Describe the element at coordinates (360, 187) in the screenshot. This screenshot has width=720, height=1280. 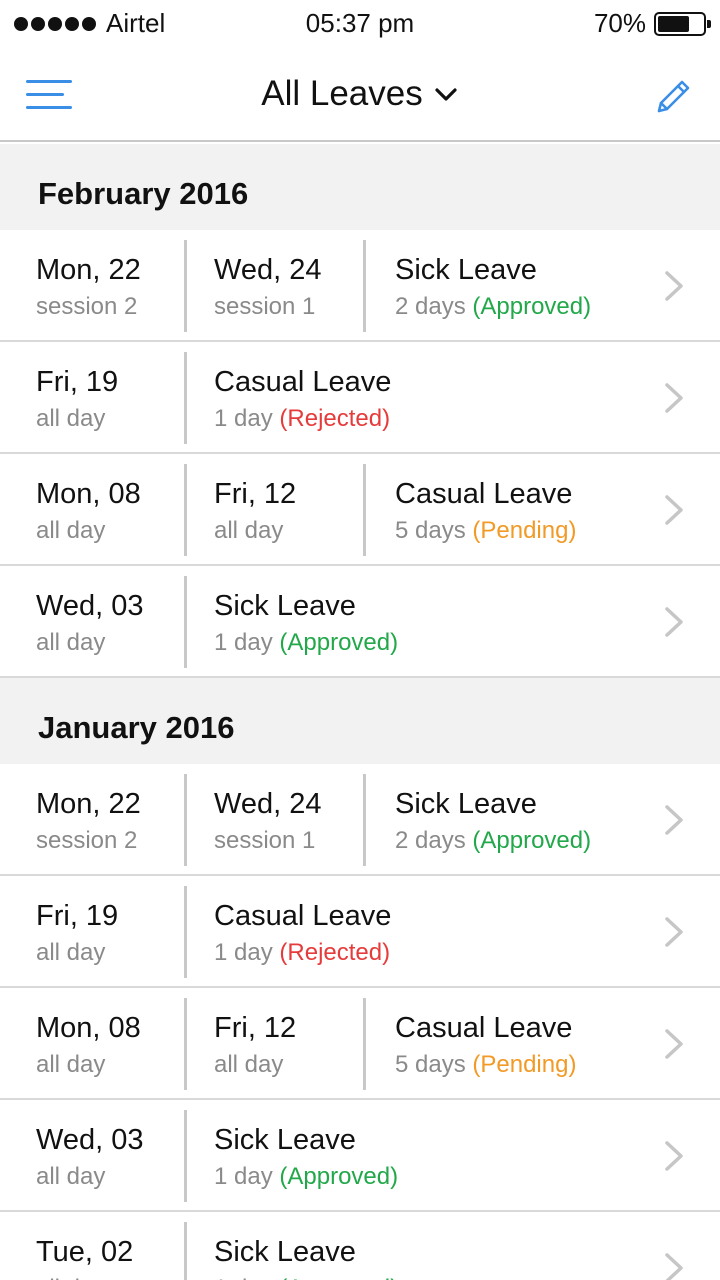
I see `section-header: February 2016` at that location.